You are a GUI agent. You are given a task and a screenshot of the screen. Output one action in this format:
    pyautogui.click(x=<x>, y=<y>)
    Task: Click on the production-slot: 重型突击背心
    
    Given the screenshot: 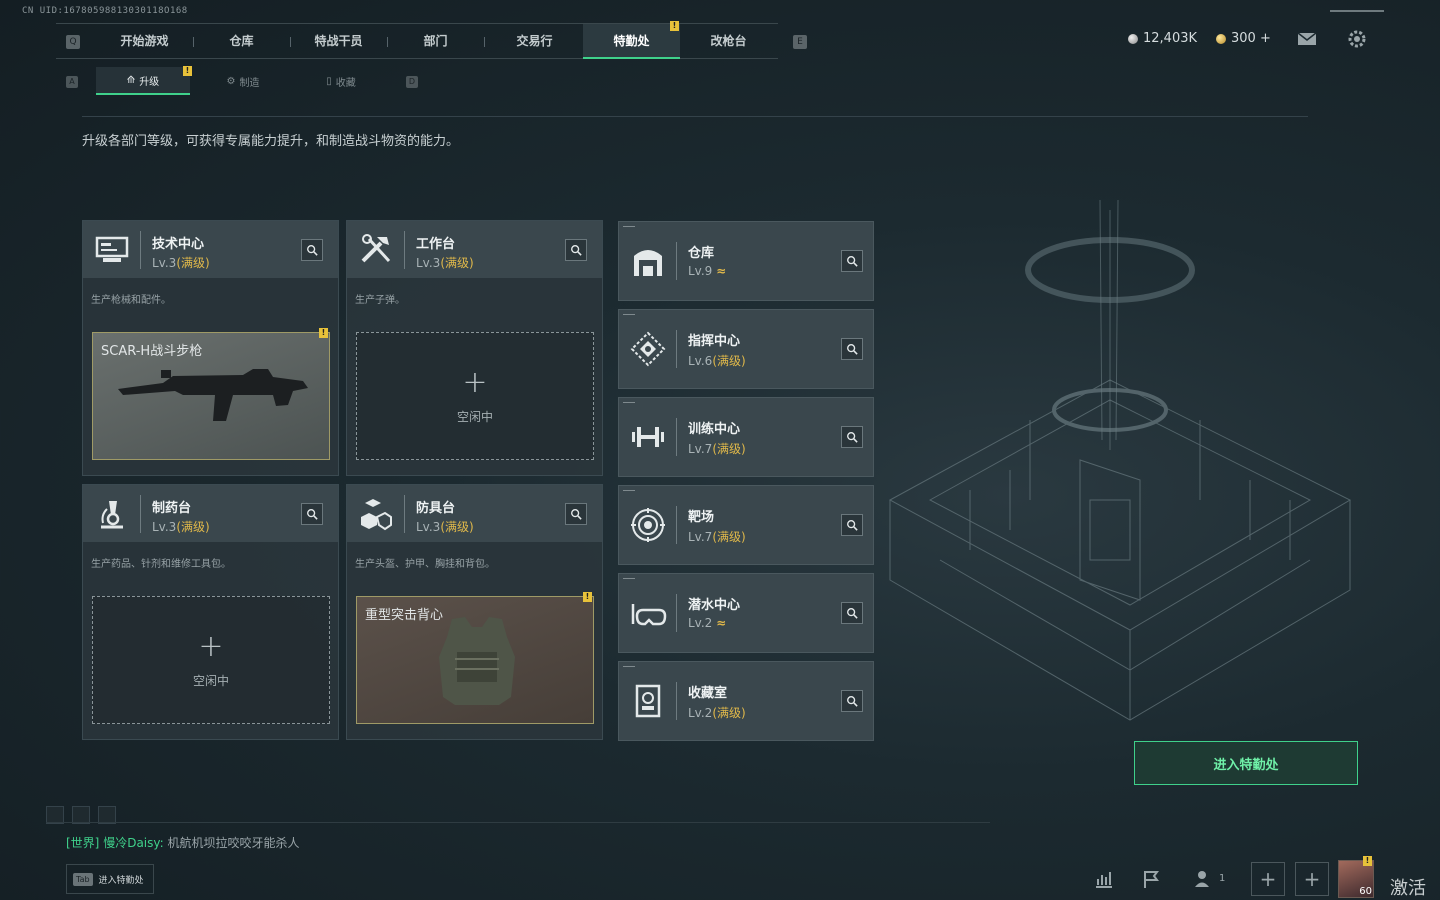 What is the action you would take?
    pyautogui.click(x=475, y=660)
    